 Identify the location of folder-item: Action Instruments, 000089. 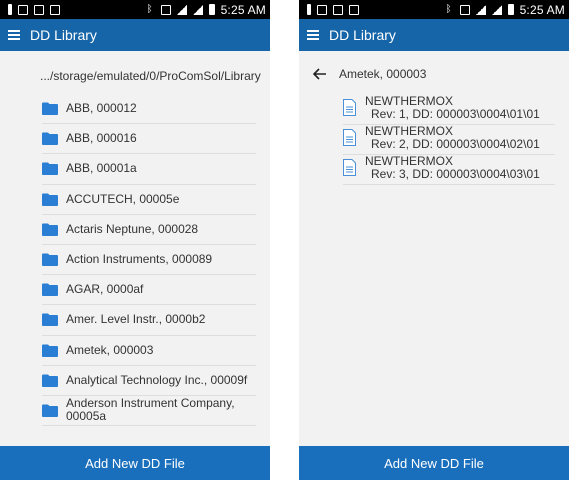
(149, 260).